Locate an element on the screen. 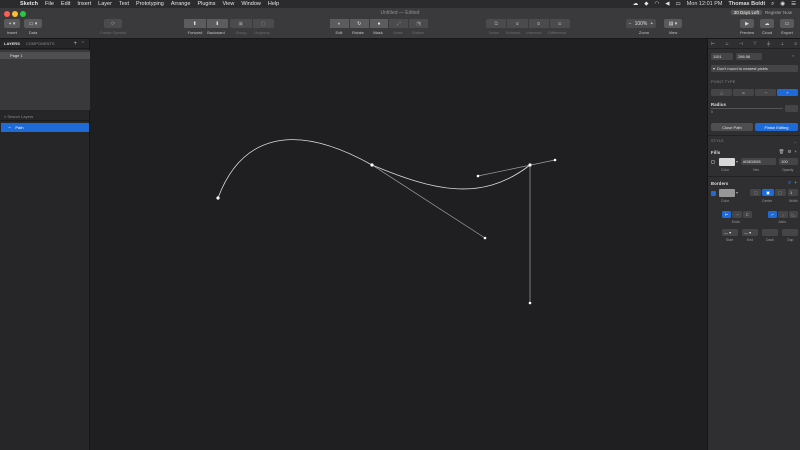 Image resolution: width=800 pixels, height=450 pixels. menu-text: Text is located at coordinates (124, 4).